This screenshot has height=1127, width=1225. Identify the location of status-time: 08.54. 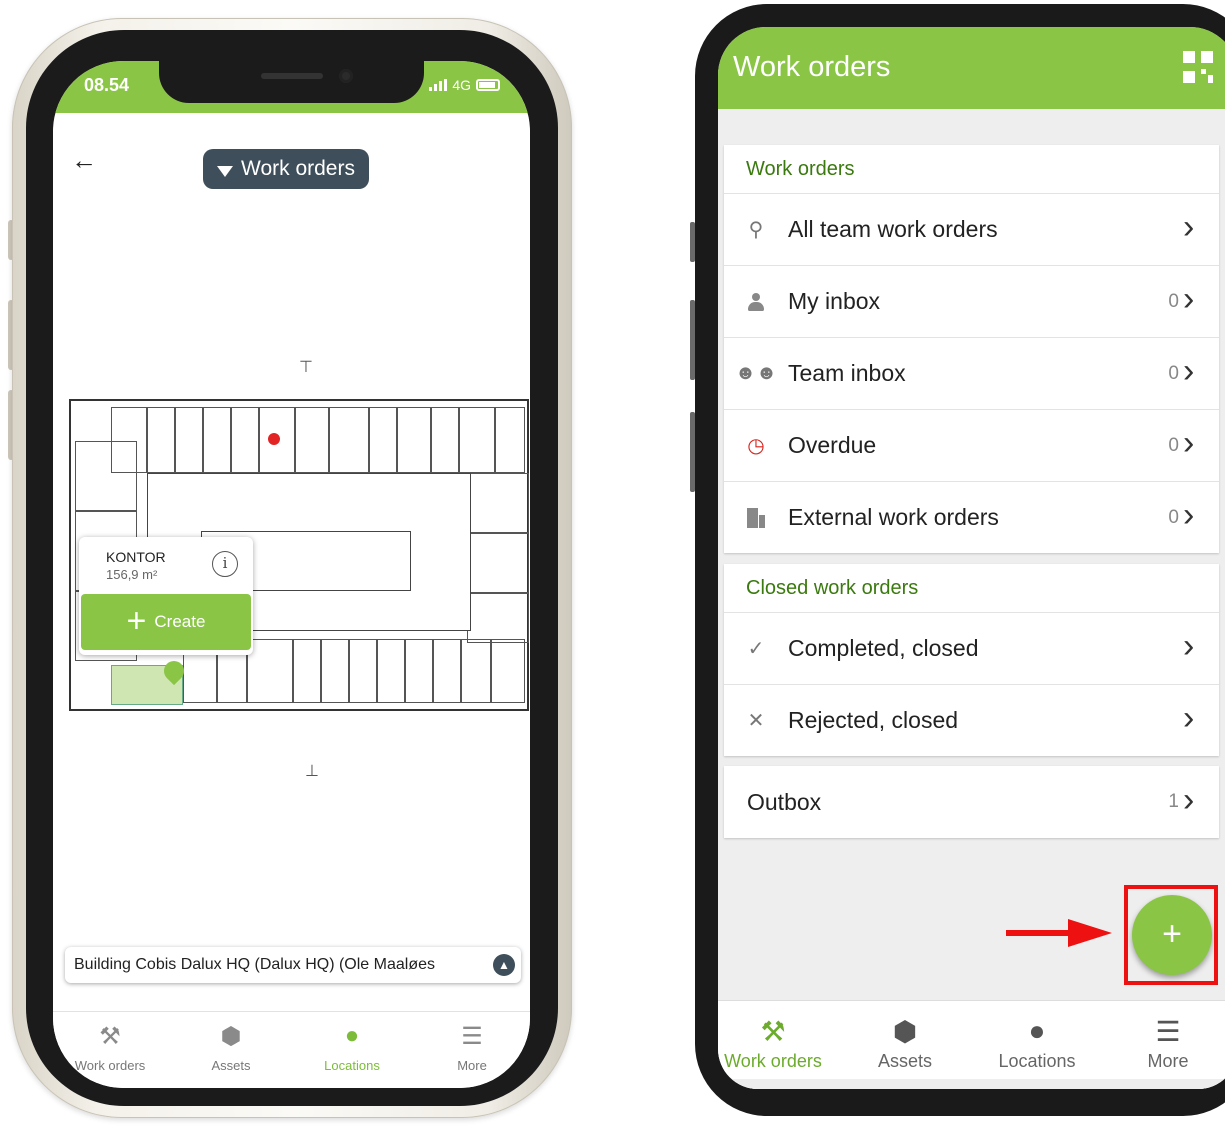
(107, 85).